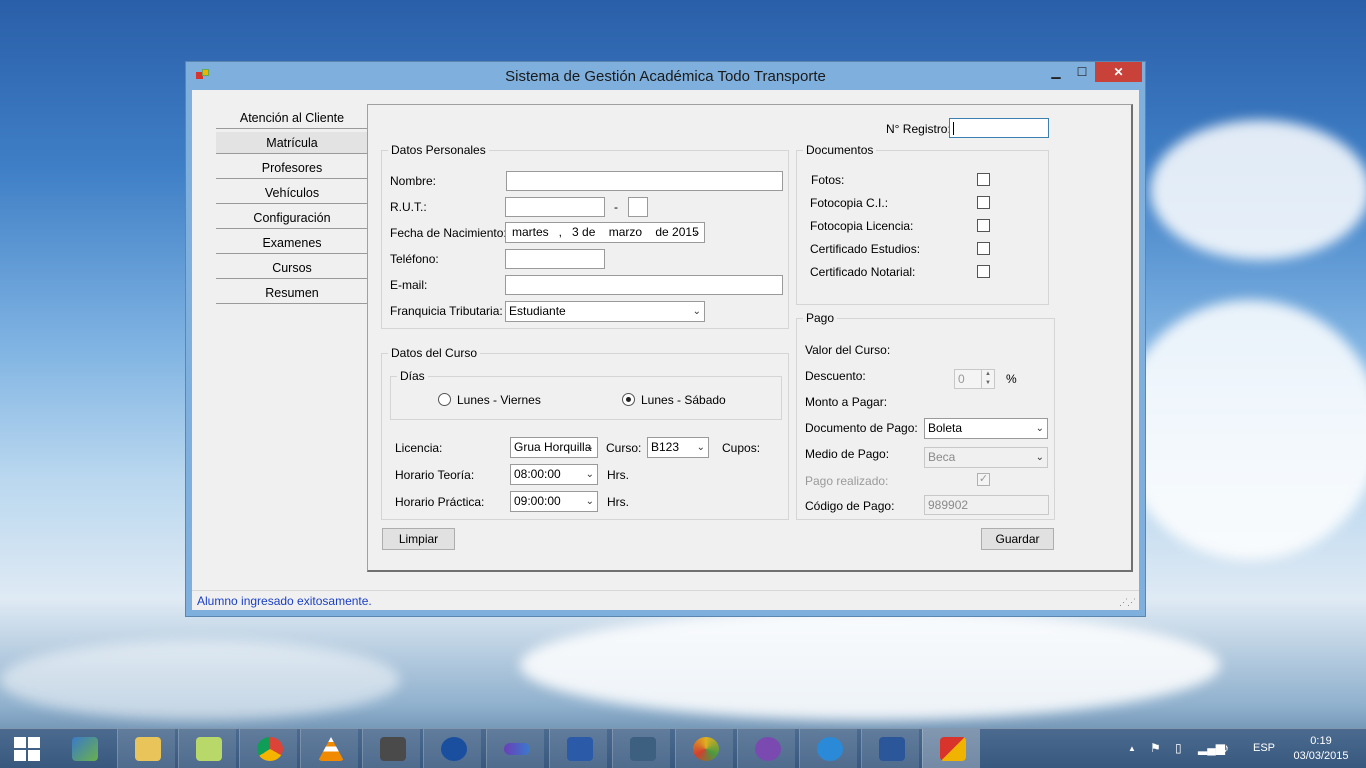  Describe the element at coordinates (515, 748) in the screenshot. I see `taskbar-app-infinity` at that location.